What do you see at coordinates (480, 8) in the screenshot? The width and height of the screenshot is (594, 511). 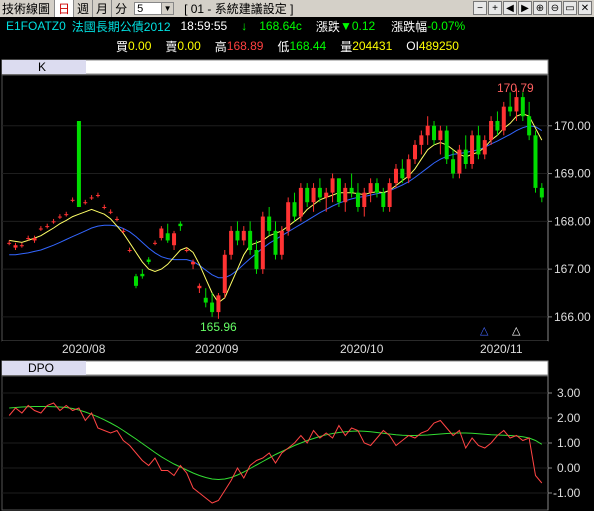 I see `minus-icon: −` at bounding box center [480, 8].